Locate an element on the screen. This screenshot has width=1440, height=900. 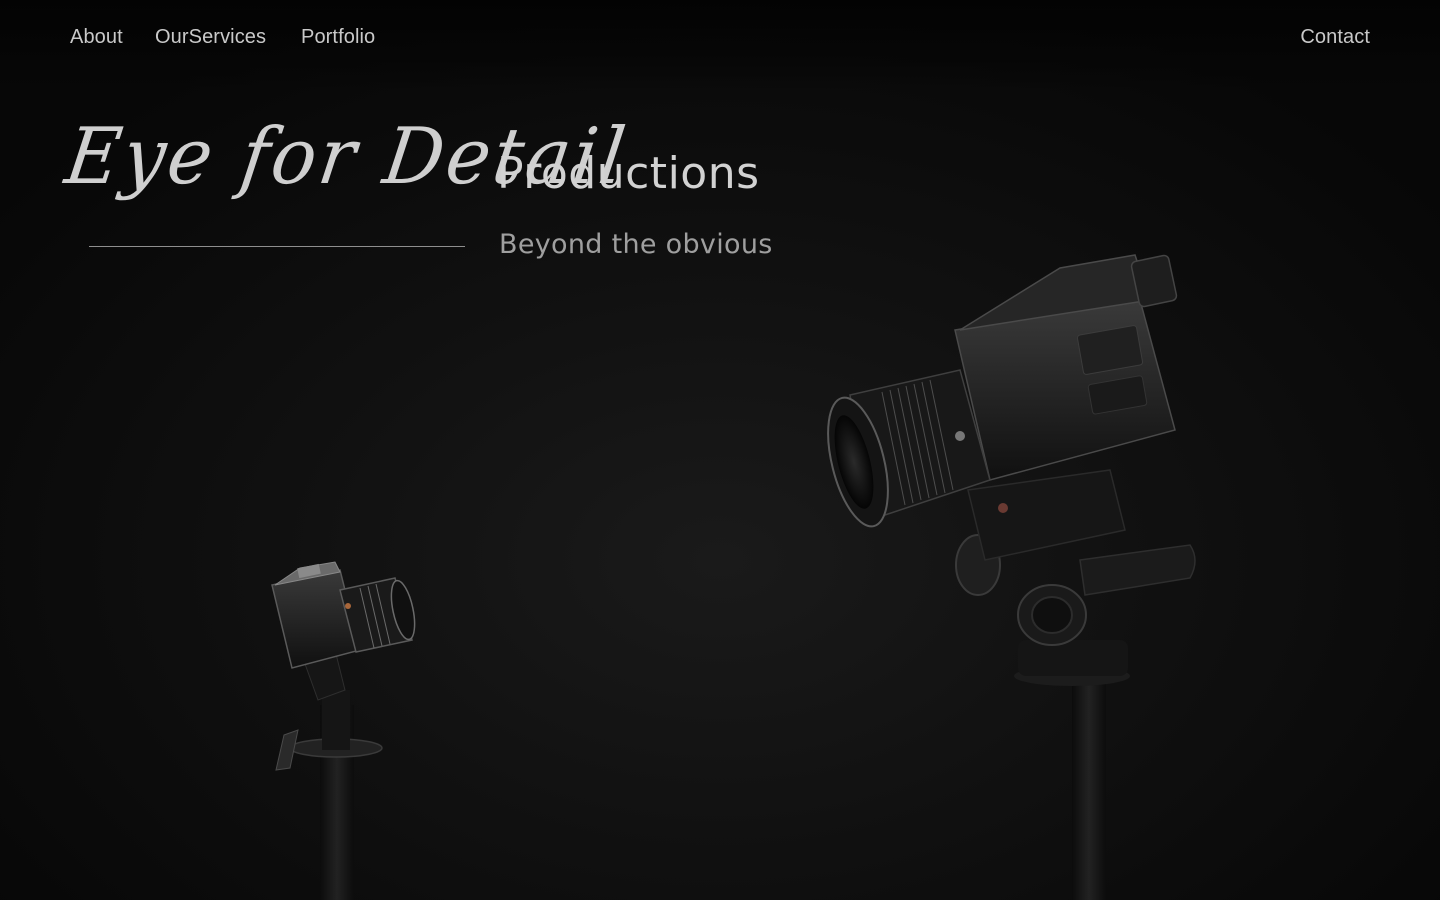
title-divider is located at coordinates (277, 246).